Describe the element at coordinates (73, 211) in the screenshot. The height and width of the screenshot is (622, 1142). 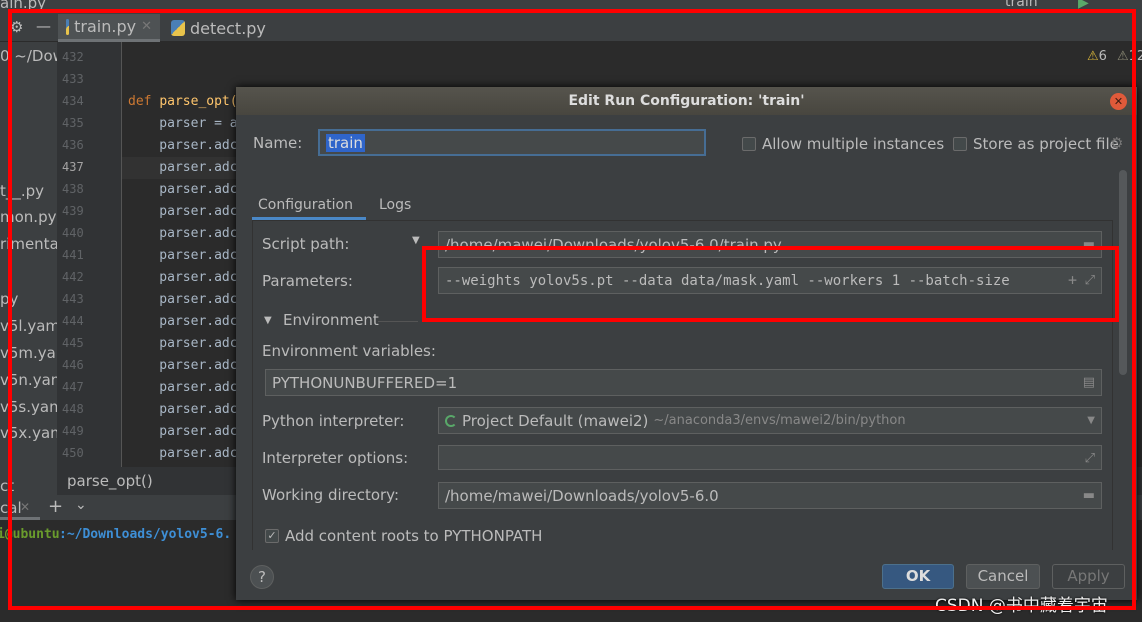
I see `line-number: 439` at that location.